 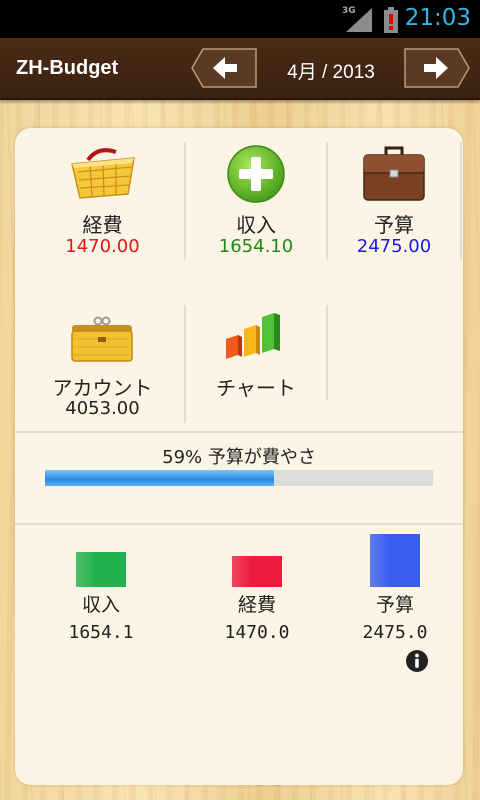 I want to click on clock: 21:03, so click(x=437, y=18).